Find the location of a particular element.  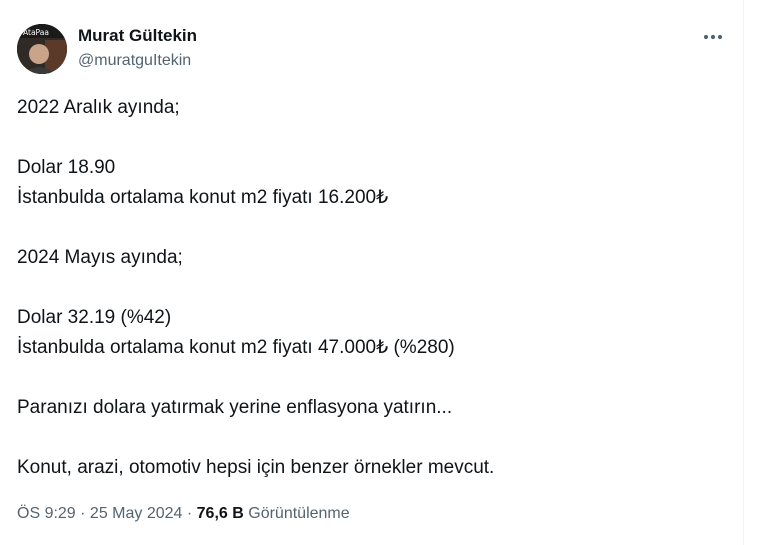

tweet-line: Dolar 18.90 is located at coordinates (66, 167).